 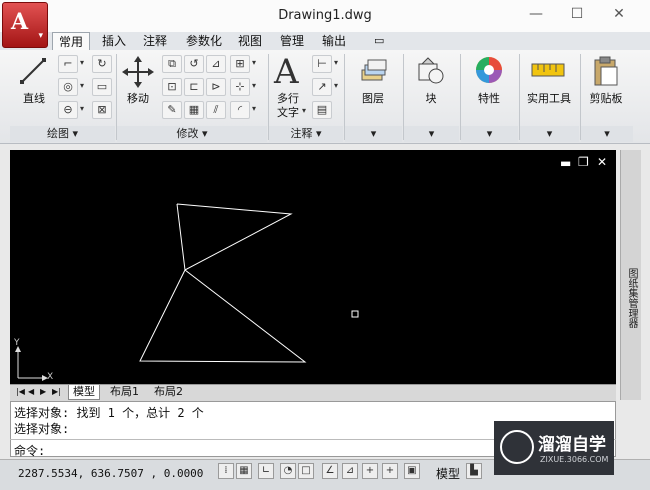 What do you see at coordinates (549, 98) in the screenshot?
I see `utilities-label: 实用工具` at bounding box center [549, 98].